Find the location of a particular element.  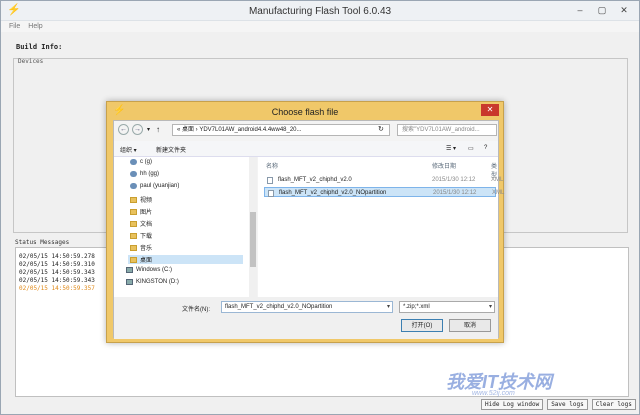

status-messages-label: Status Messages is located at coordinates (42, 242).